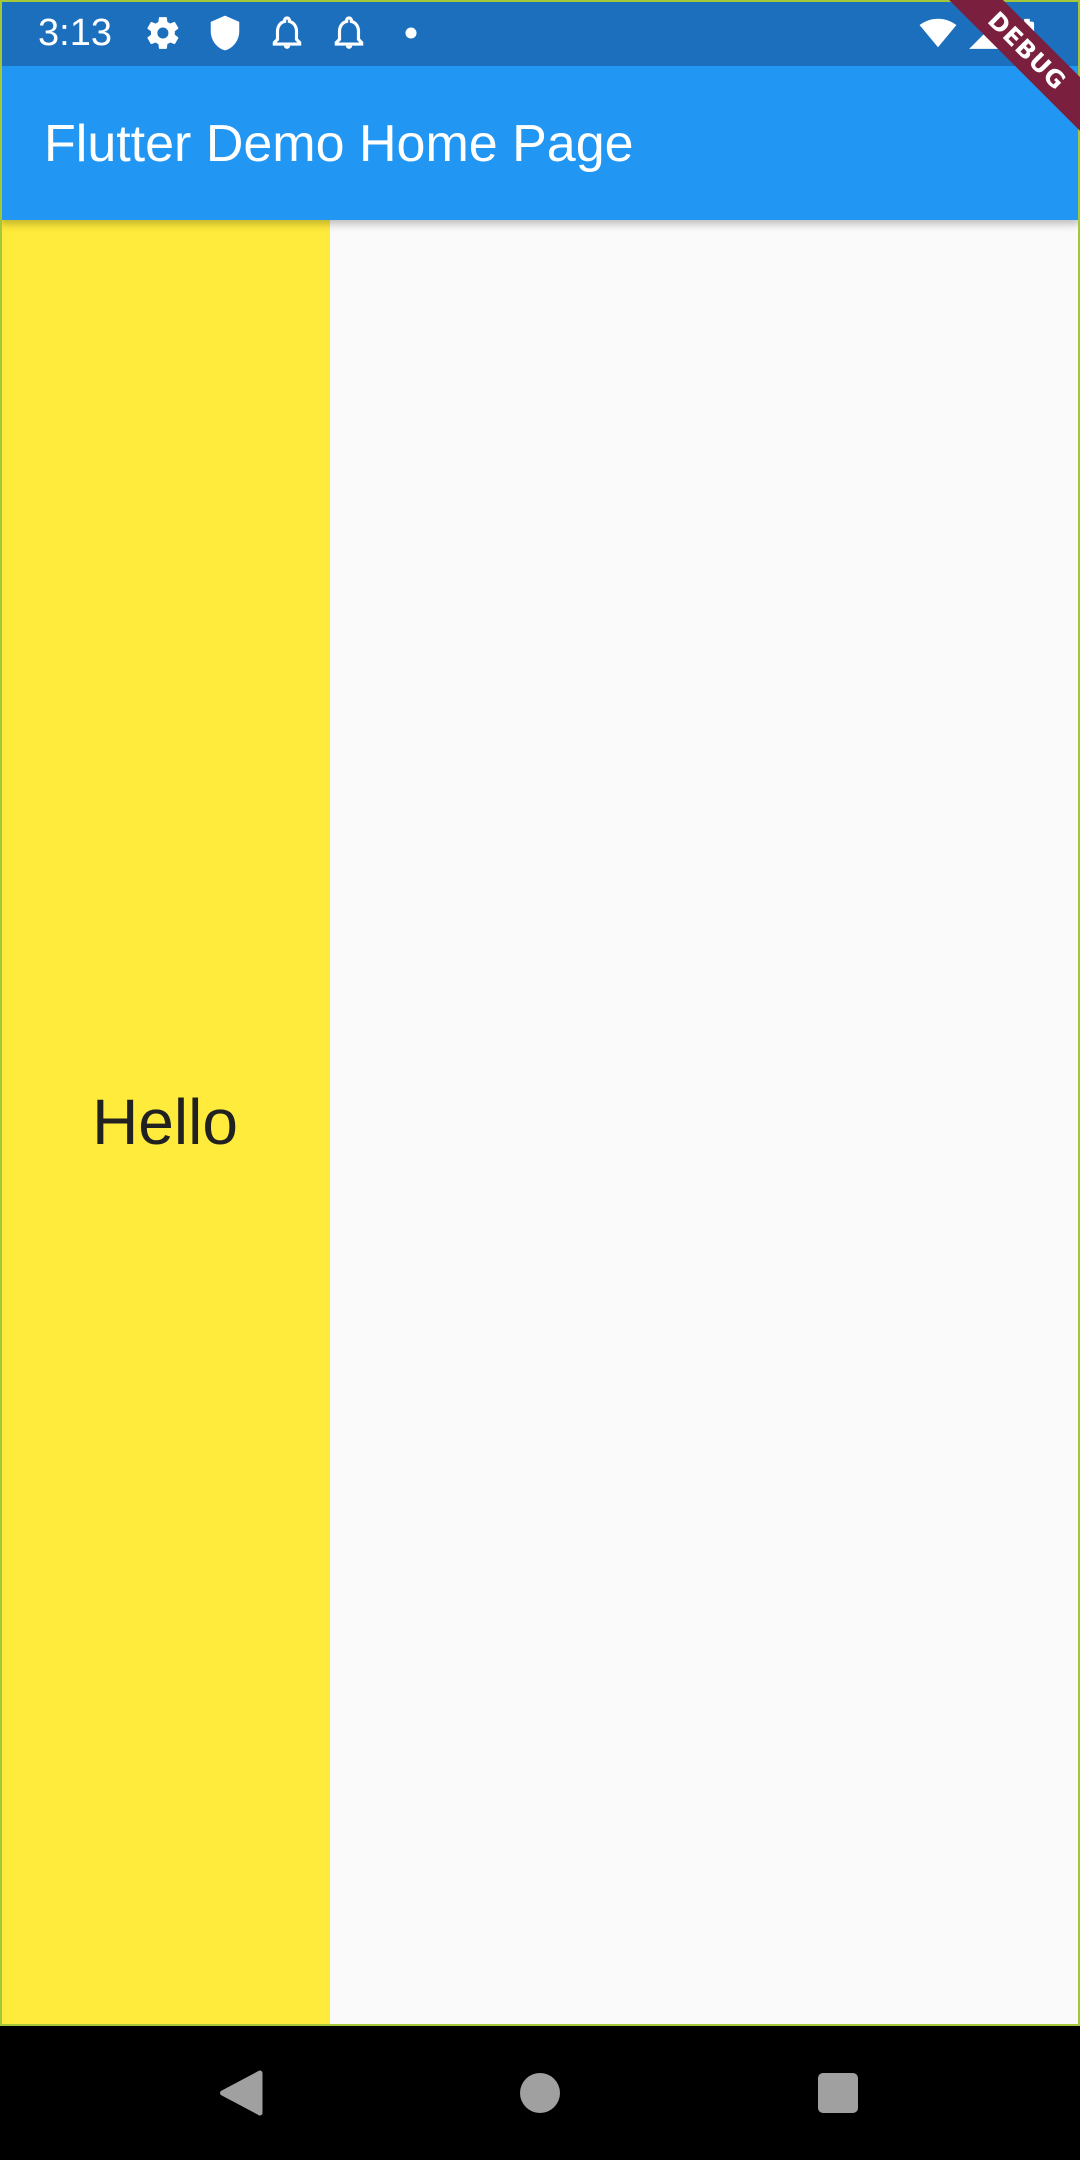  I want to click on app-bar: Flutter Demo Home Page, so click(540, 143).